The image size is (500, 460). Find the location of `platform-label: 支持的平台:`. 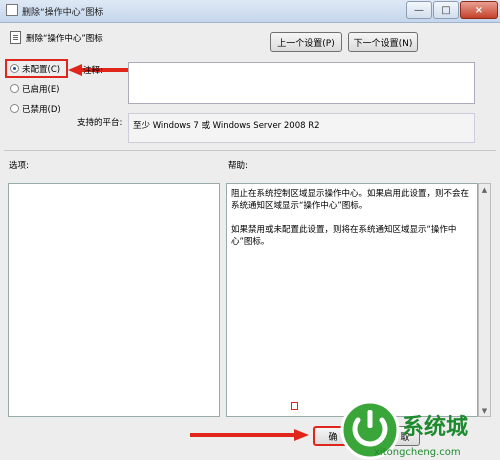

platform-label: 支持的平台: is located at coordinates (100, 123).